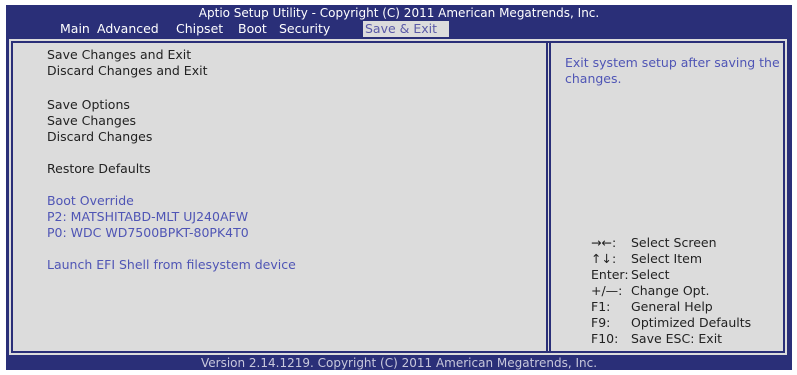 Image resolution: width=797 pixels, height=375 pixels. I want to click on key-label: F9:, so click(601, 322).